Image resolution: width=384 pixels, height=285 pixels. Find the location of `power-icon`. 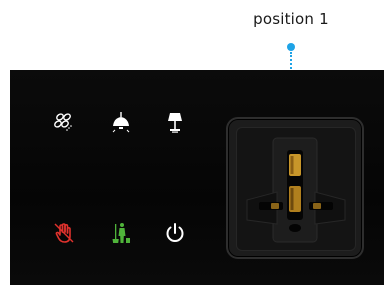

power-icon is located at coordinates (175, 232).